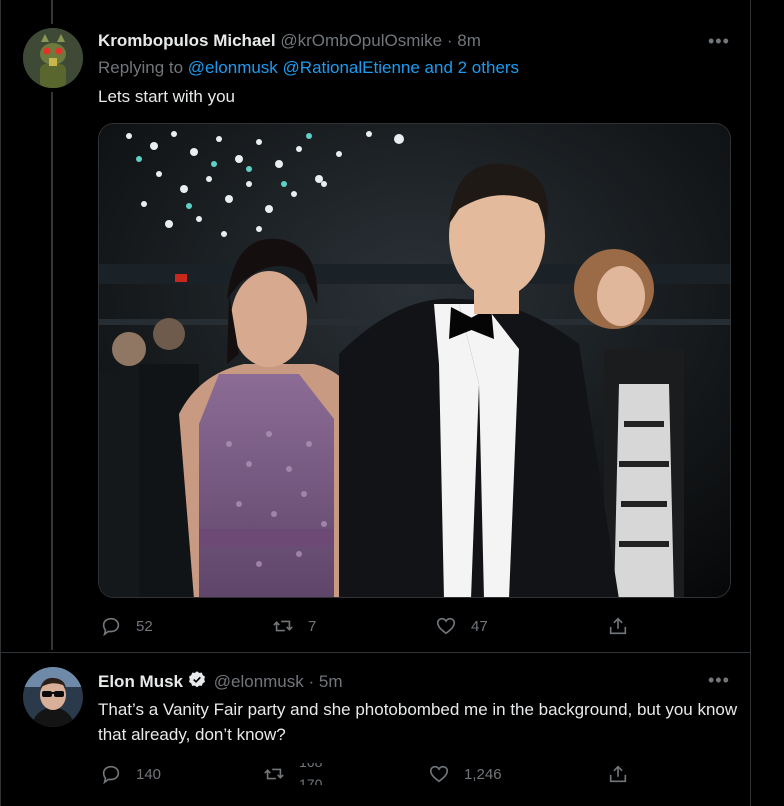 The image size is (784, 806). Describe the element at coordinates (140, 681) in the screenshot. I see `display-name: Elon Musk` at that location.